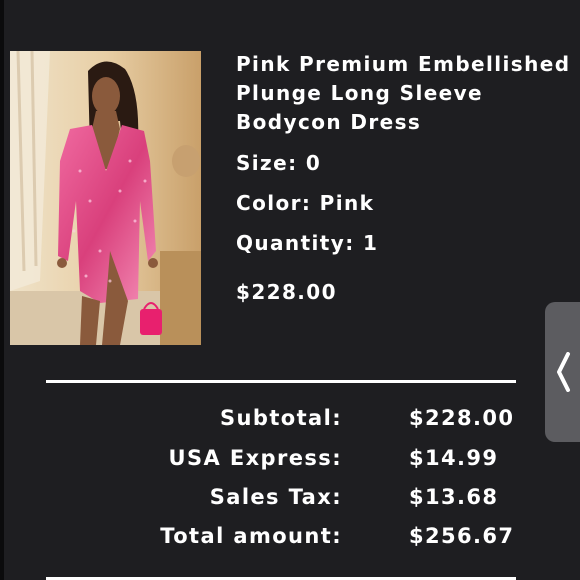  I want to click on product-price: $228.00, so click(286, 292).